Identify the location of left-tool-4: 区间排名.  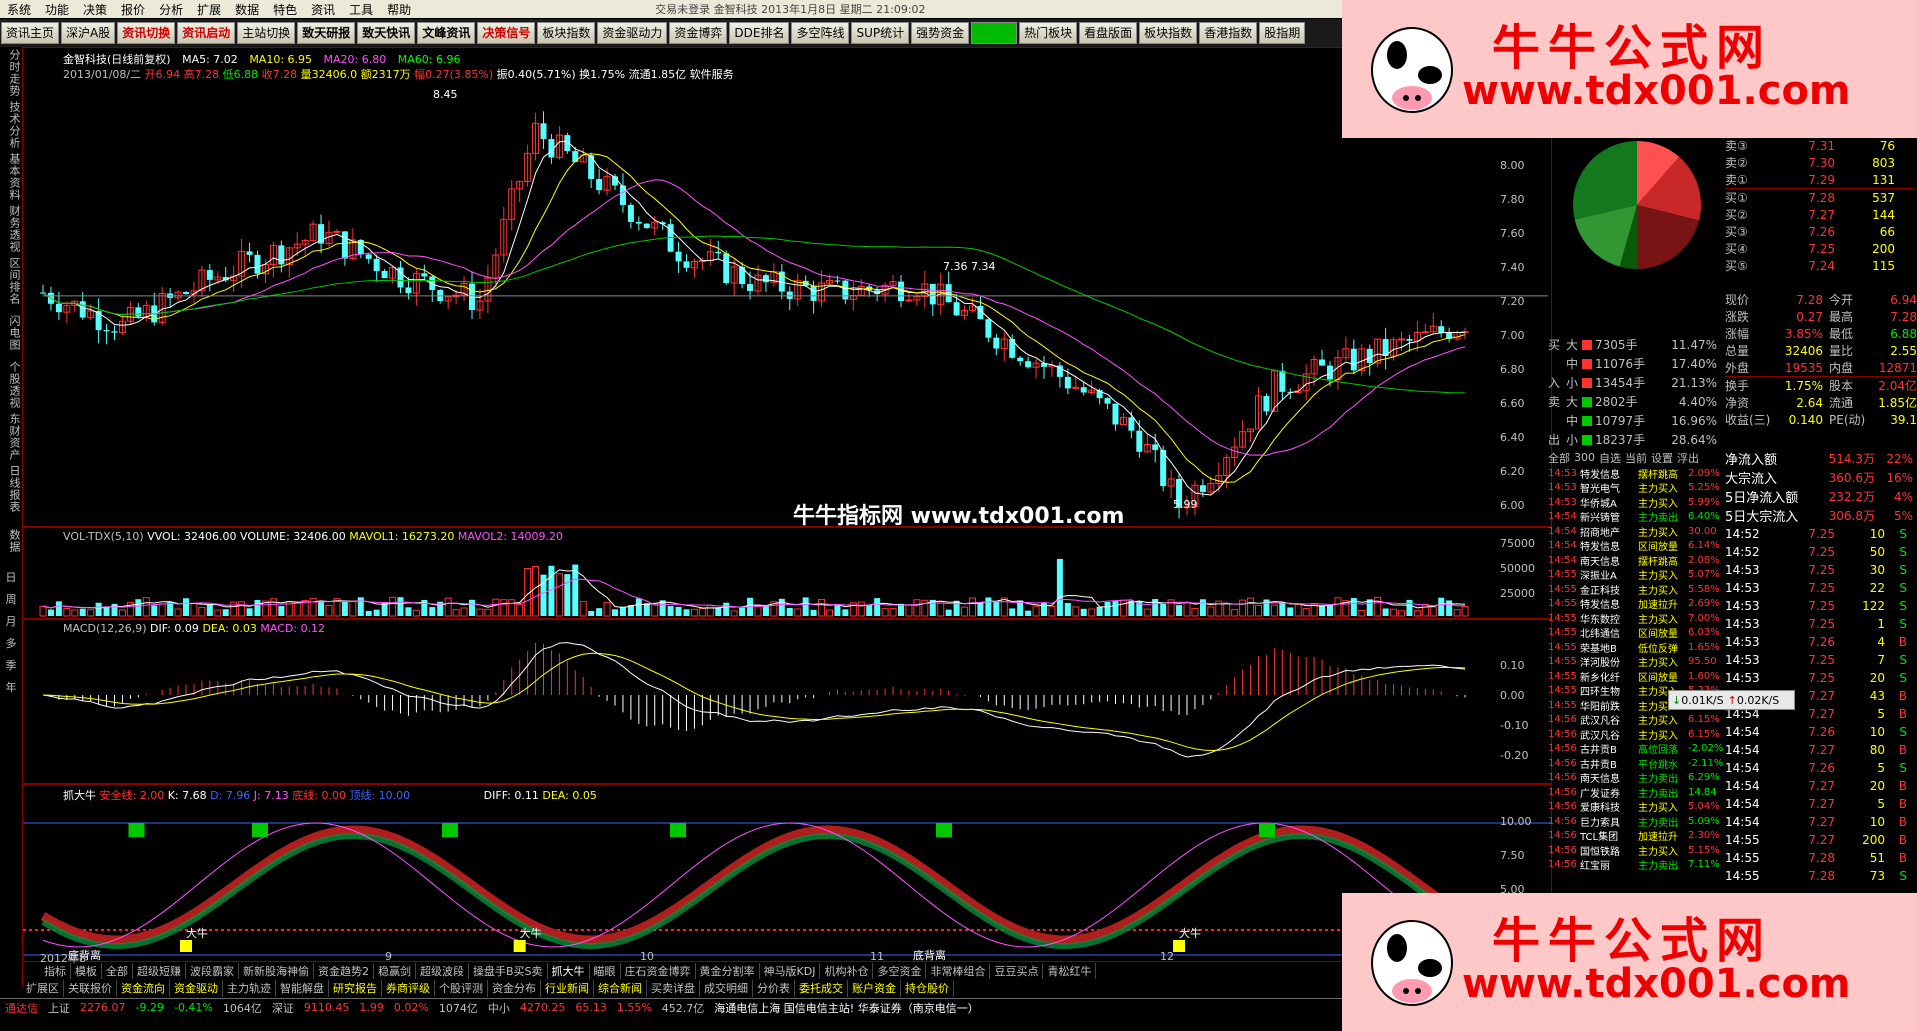
(11, 281).